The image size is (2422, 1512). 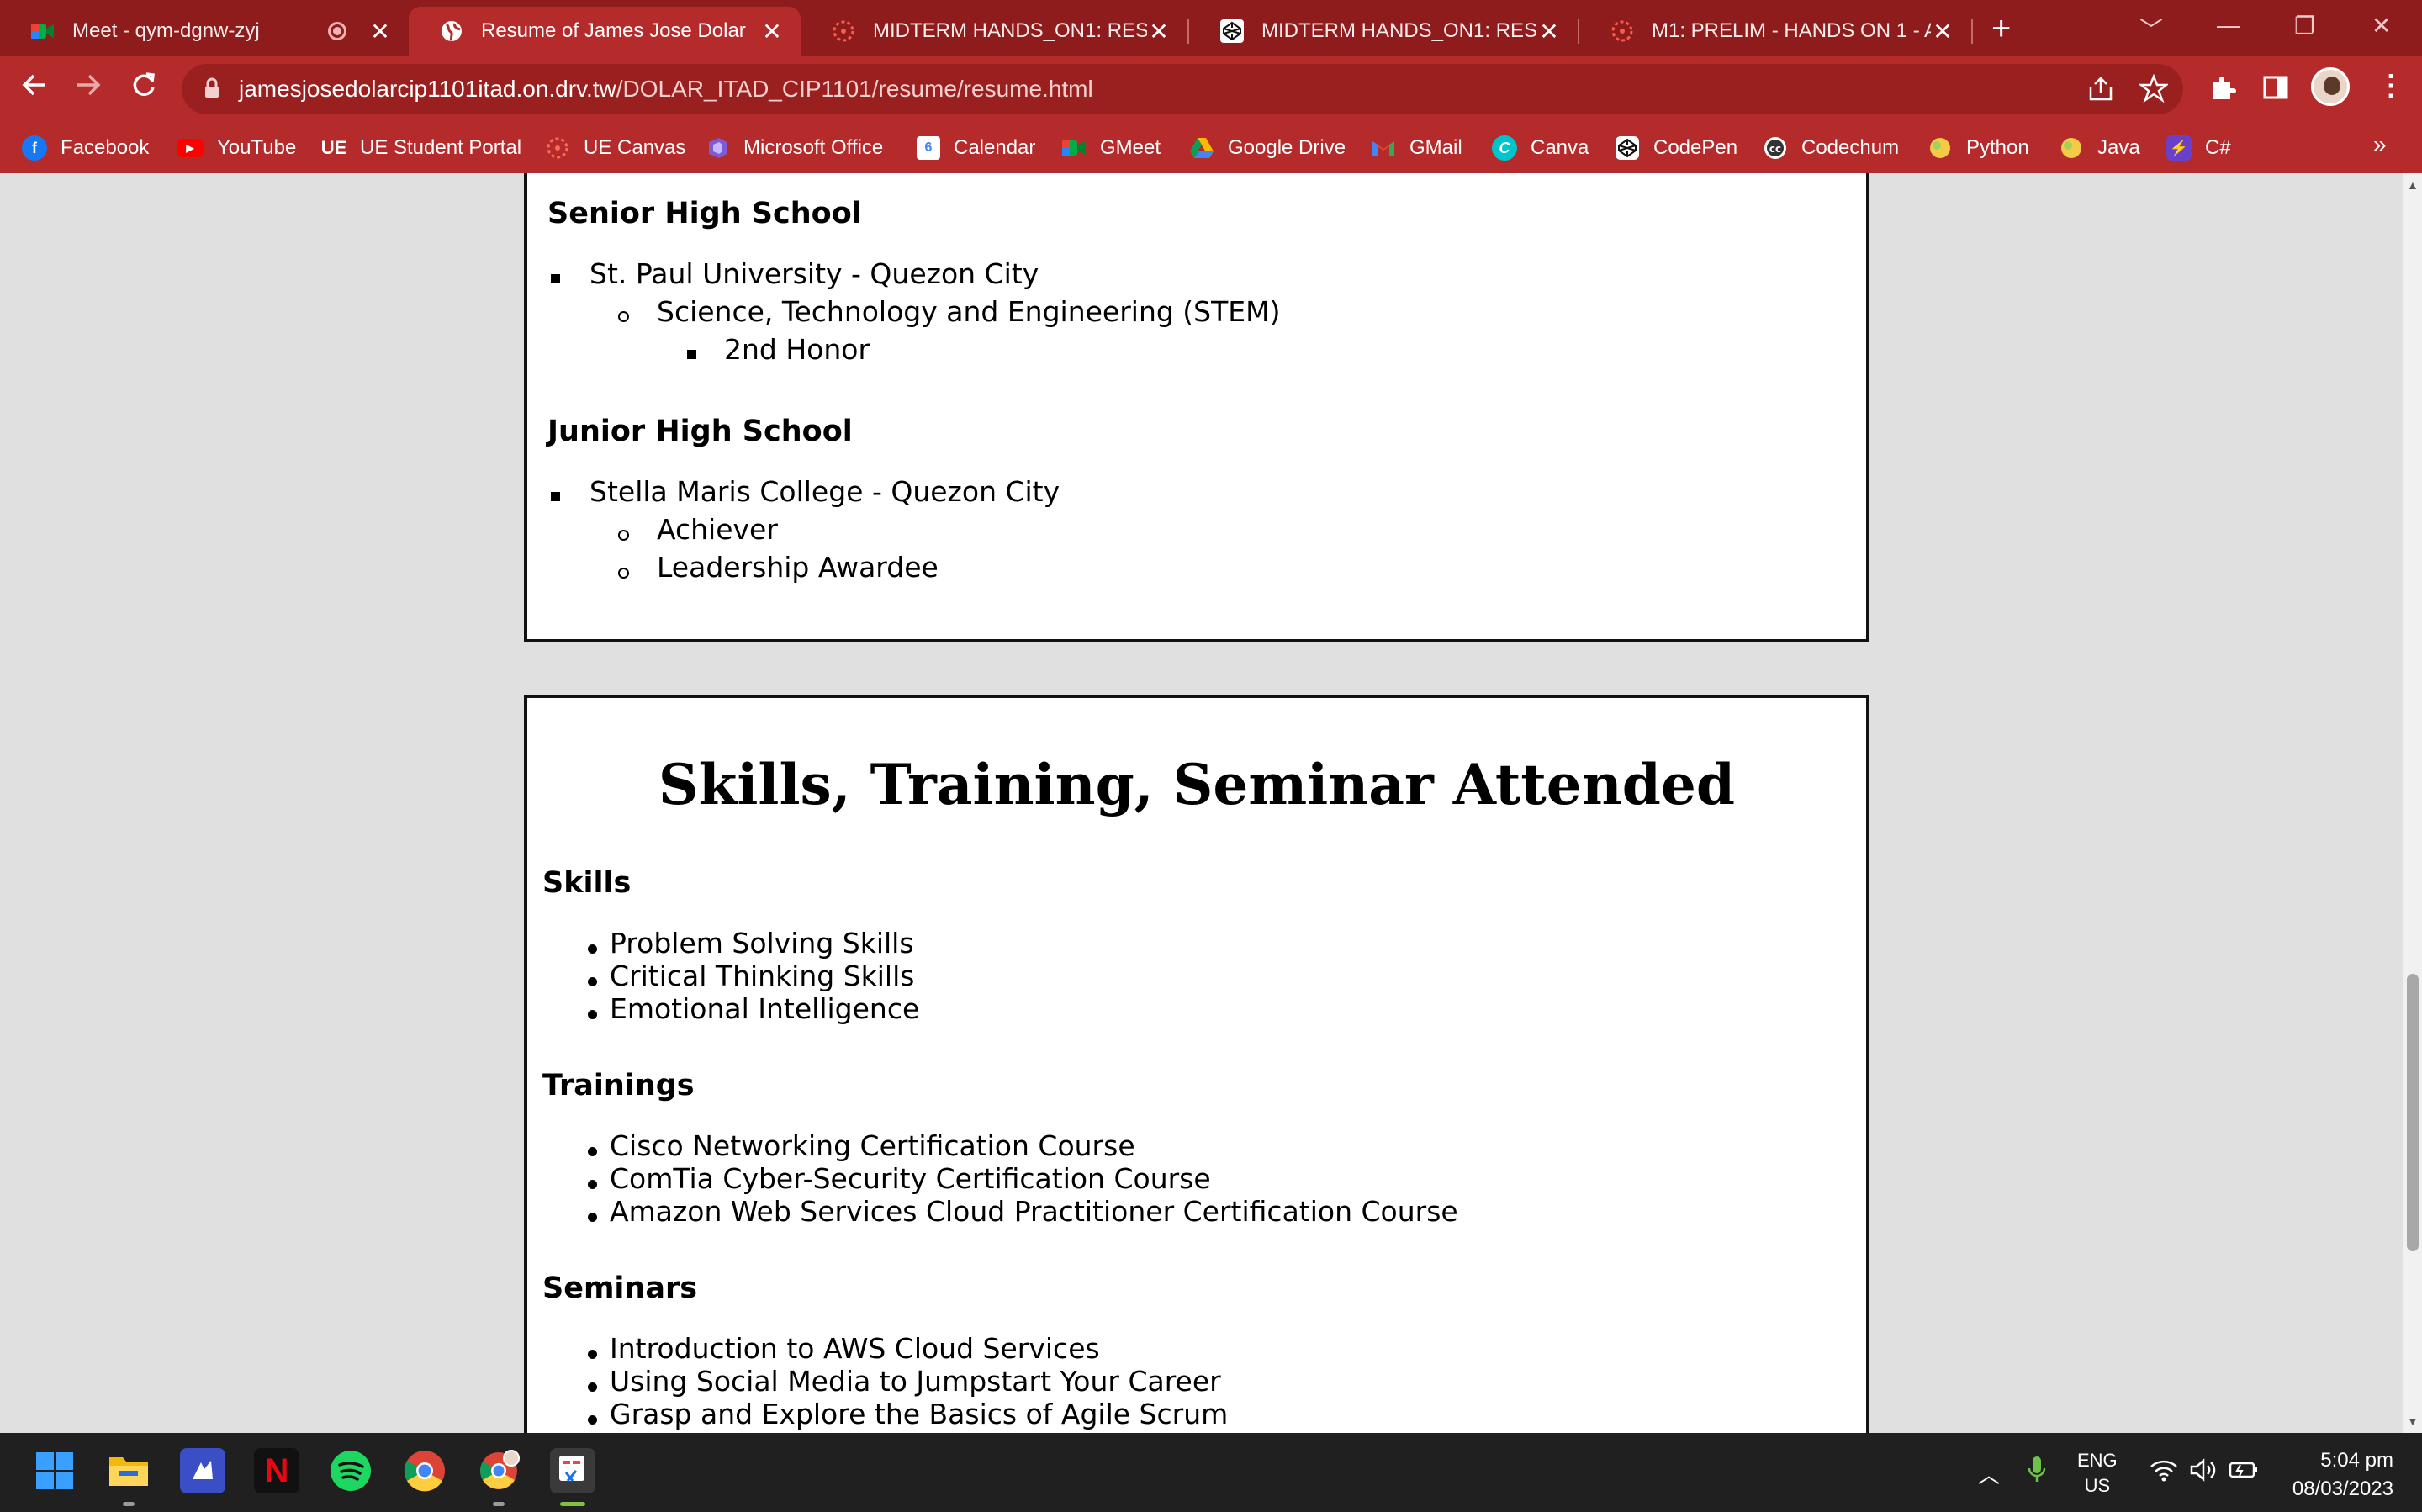 What do you see at coordinates (1201, 148) in the screenshot?
I see `google-drive-icon` at bounding box center [1201, 148].